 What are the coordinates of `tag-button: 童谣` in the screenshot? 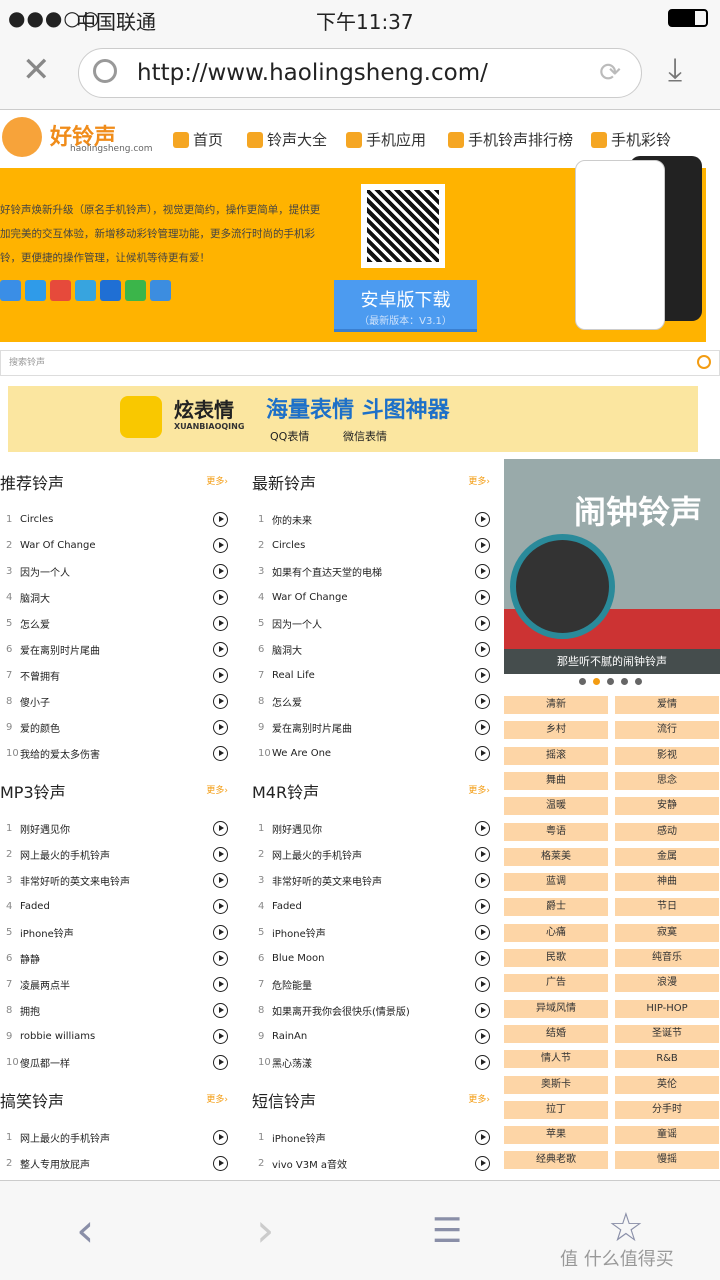 It's located at (667, 1135).